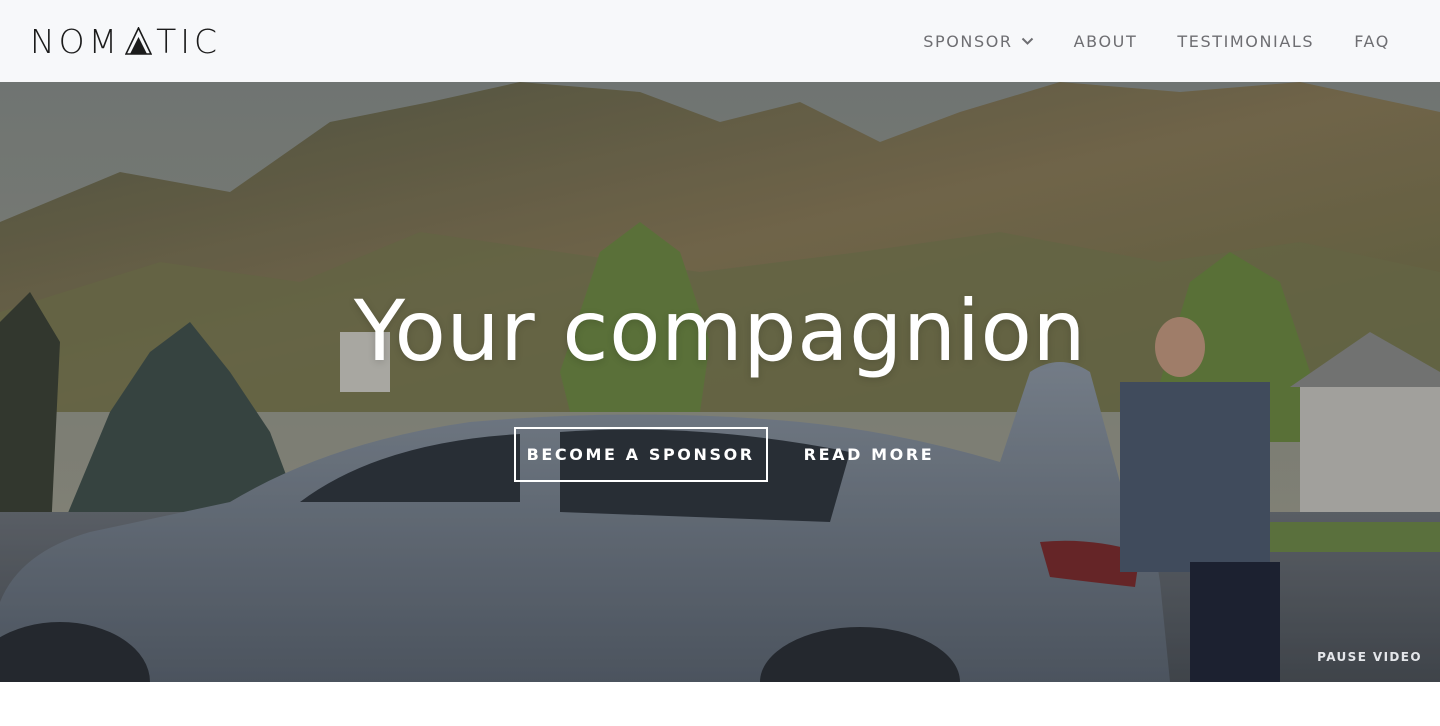  What do you see at coordinates (720, 331) in the screenshot?
I see `hero-headline: Your compagnion` at bounding box center [720, 331].